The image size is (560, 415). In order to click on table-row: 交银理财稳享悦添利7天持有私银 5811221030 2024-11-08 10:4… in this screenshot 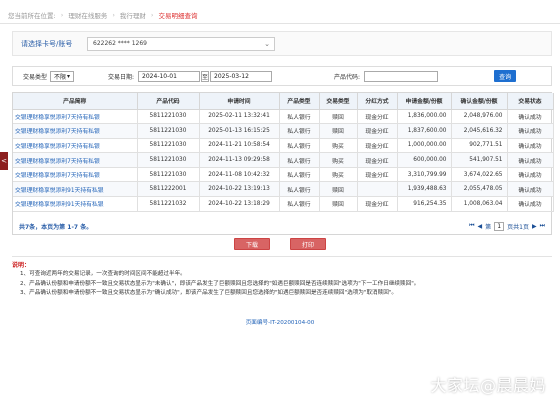, I will do `click(283, 175)`.